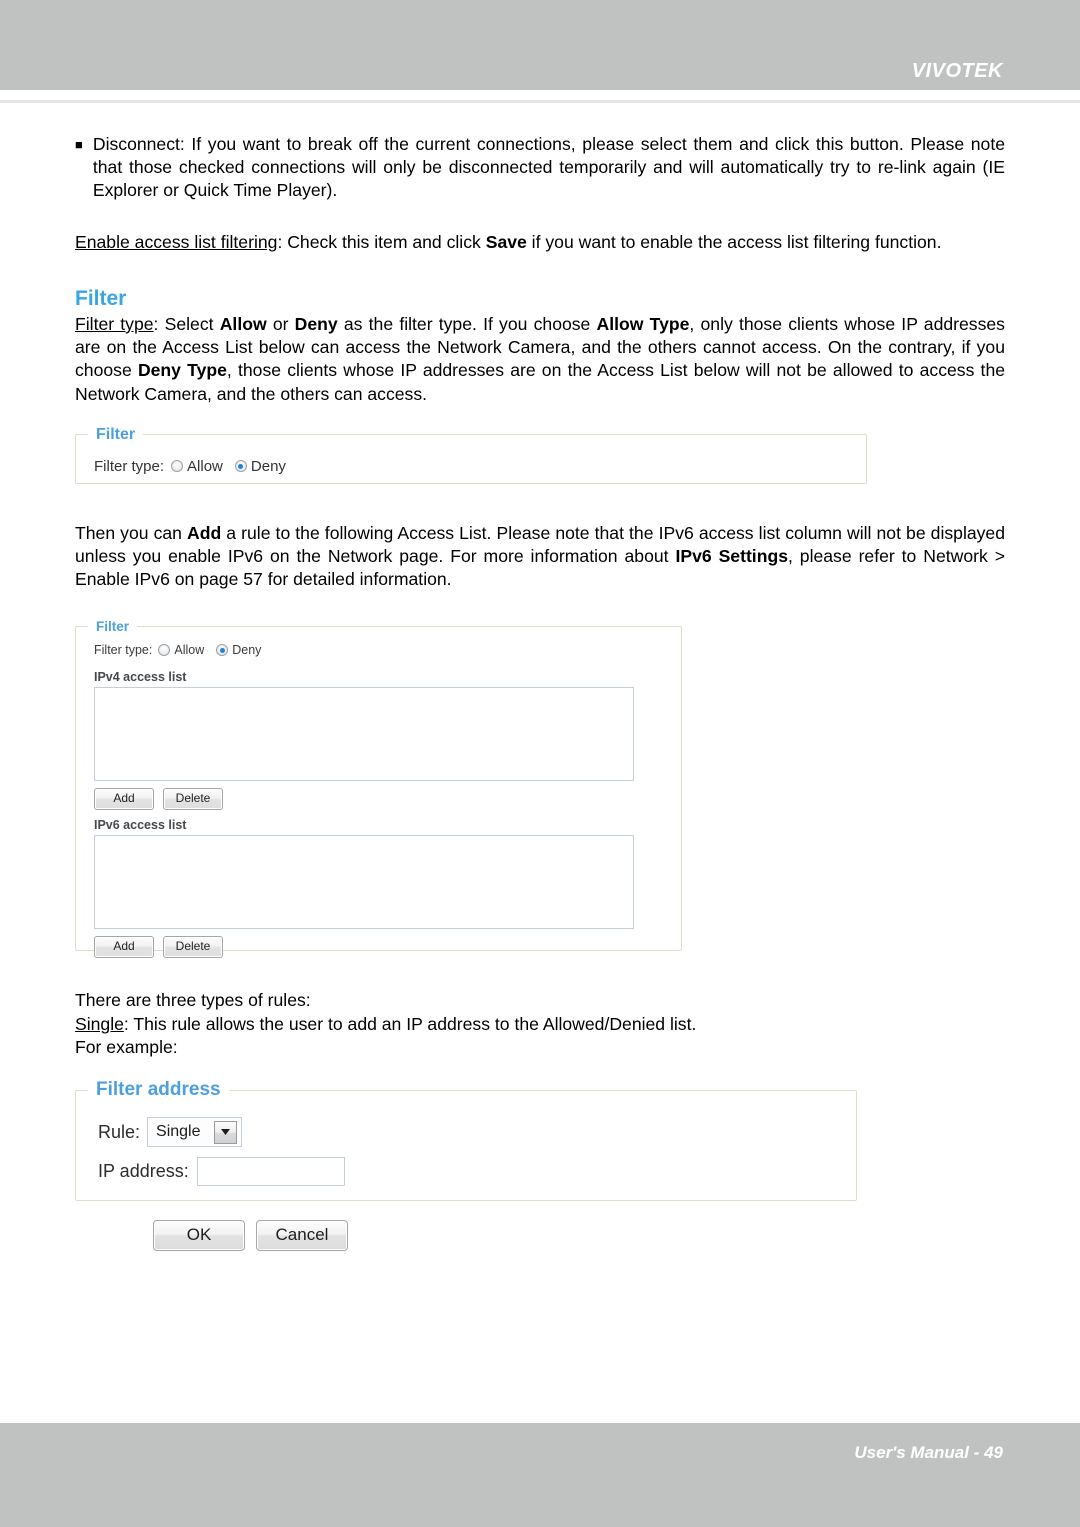 The image size is (1080, 1527). What do you see at coordinates (193, 947) in the screenshot?
I see `ipv6-delete-button: Delete` at bounding box center [193, 947].